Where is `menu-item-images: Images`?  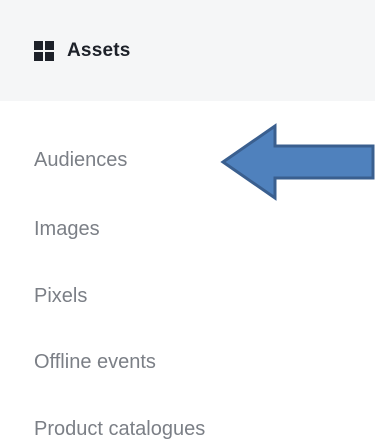 menu-item-images: Images is located at coordinates (67, 229).